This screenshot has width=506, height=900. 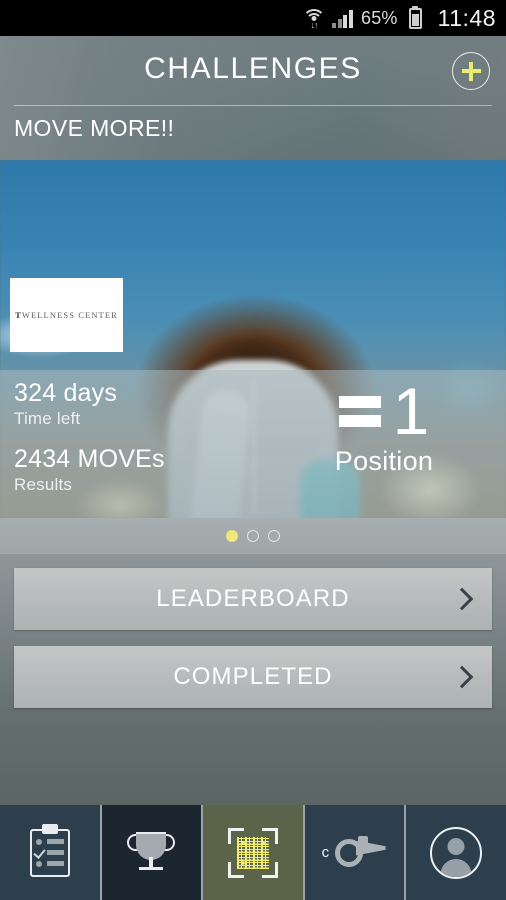 I want to click on nav-item-coach: c, so click(x=353, y=852).